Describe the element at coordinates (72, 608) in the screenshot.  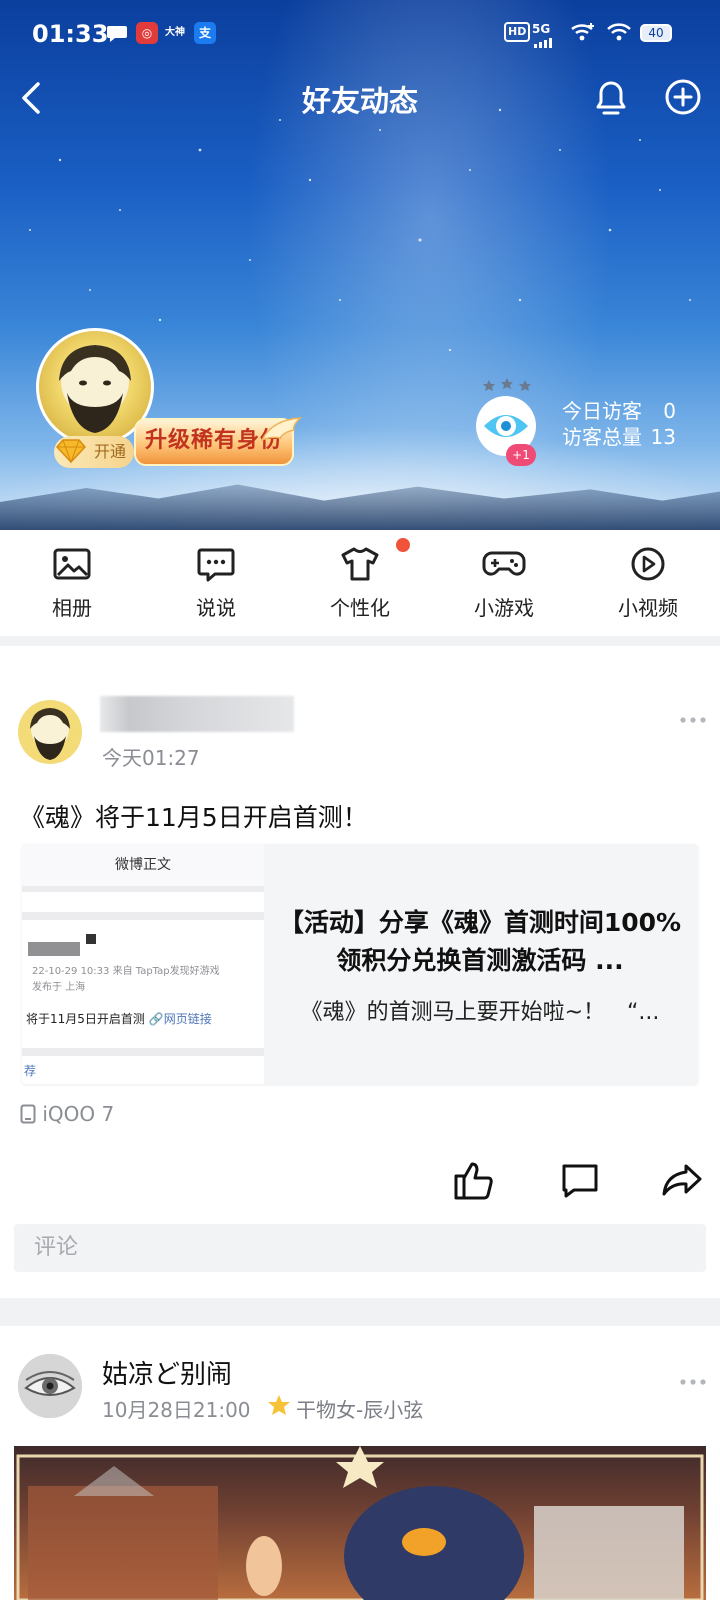
I see `shortcut-album-label: 相册` at that location.